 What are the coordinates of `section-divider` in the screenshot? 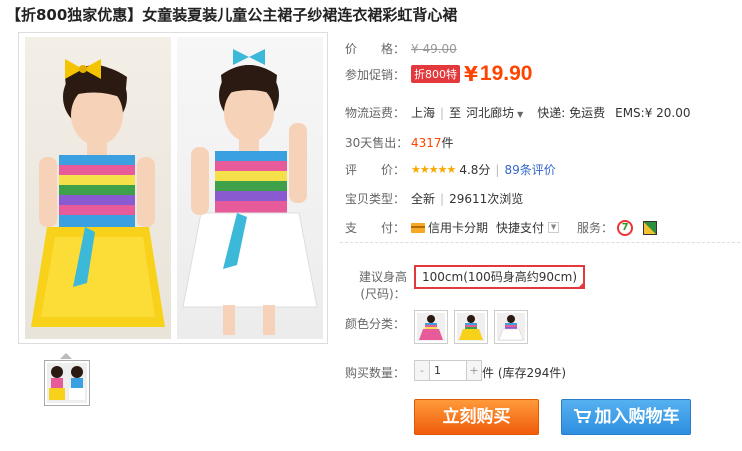 It's located at (540, 242).